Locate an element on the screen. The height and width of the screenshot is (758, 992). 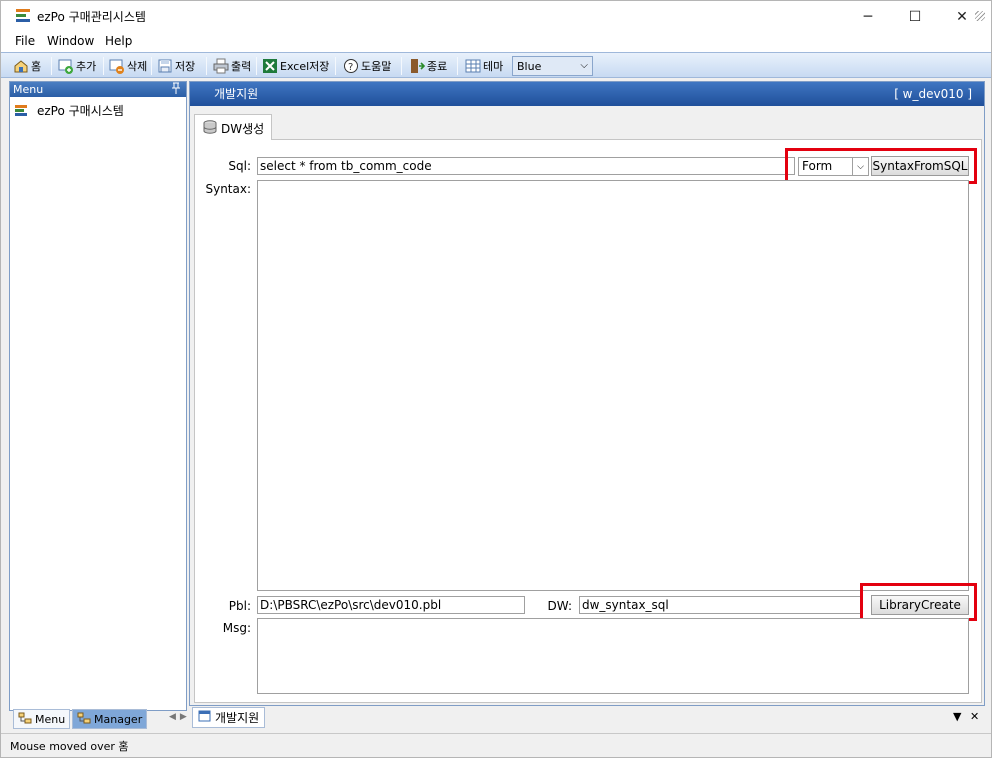
tab-manager-label: Manager is located at coordinates (118, 719).